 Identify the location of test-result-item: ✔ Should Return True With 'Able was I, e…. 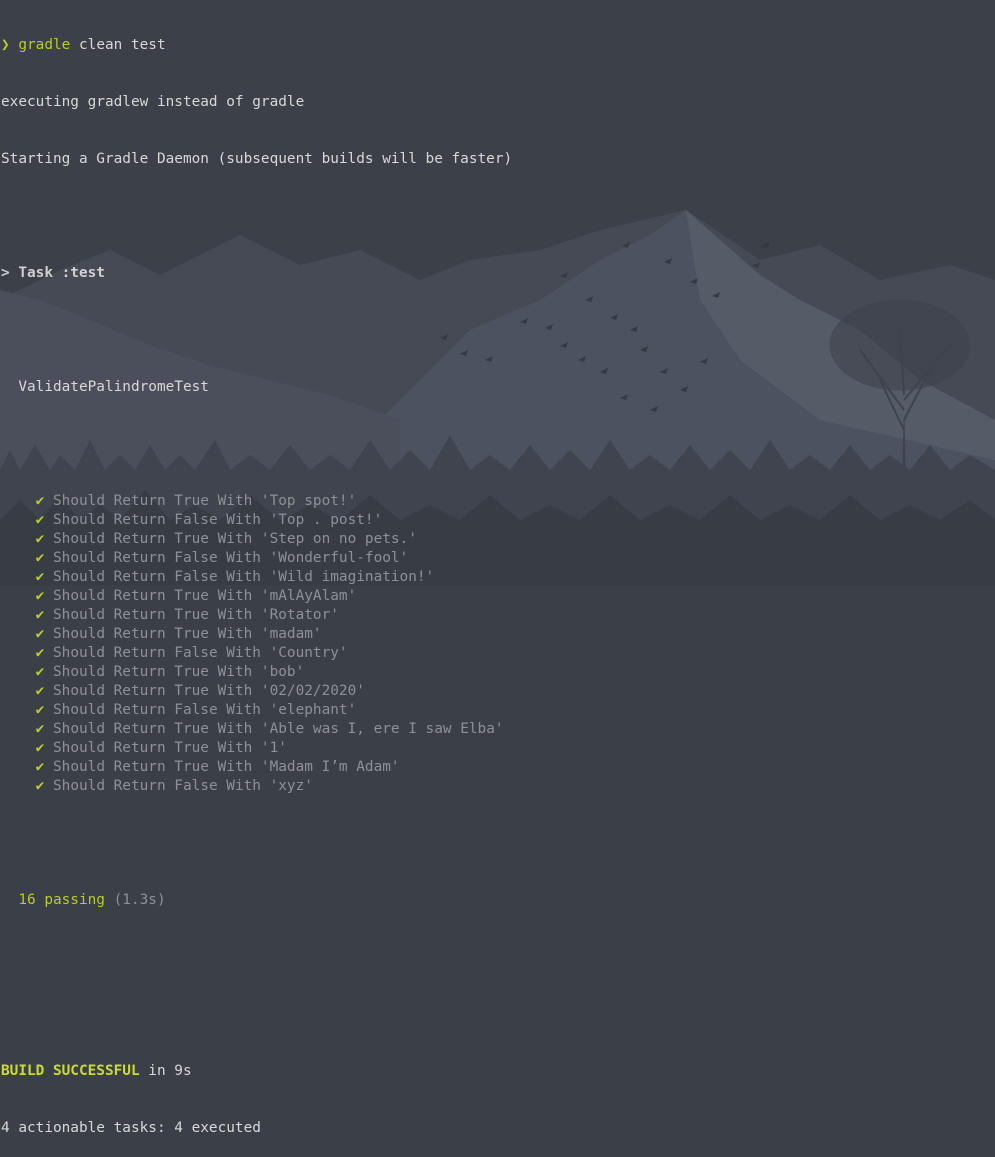
(256, 729).